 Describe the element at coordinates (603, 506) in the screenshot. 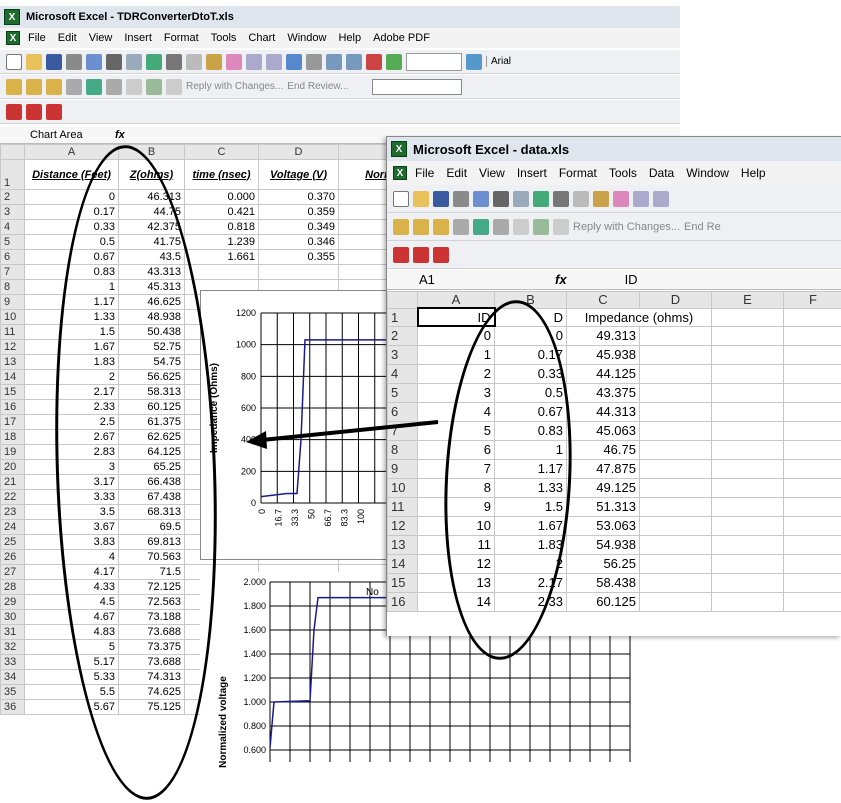

I see `cell-impedance: 51.313` at that location.